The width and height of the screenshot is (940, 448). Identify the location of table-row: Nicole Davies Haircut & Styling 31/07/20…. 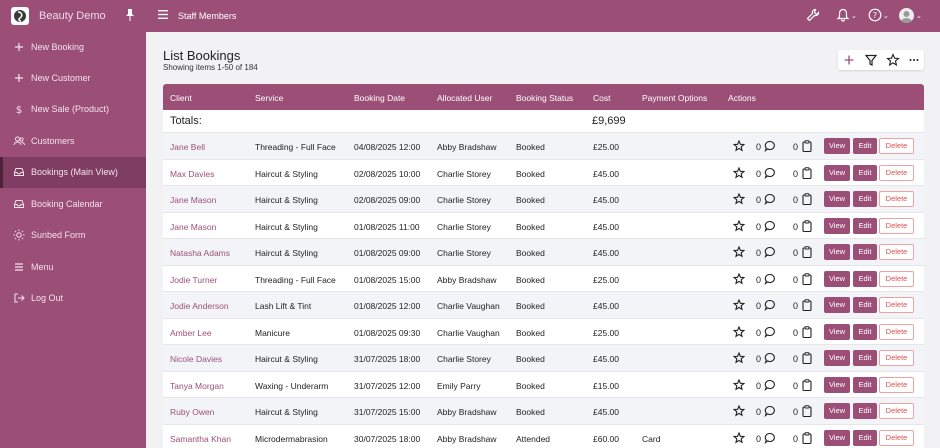
(543, 357).